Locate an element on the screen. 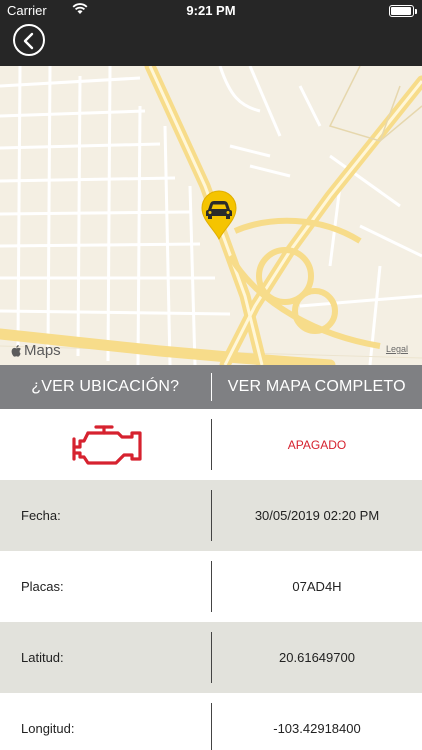 Image resolution: width=422 pixels, height=750 pixels. detail-label: Longitud: is located at coordinates (48, 728).